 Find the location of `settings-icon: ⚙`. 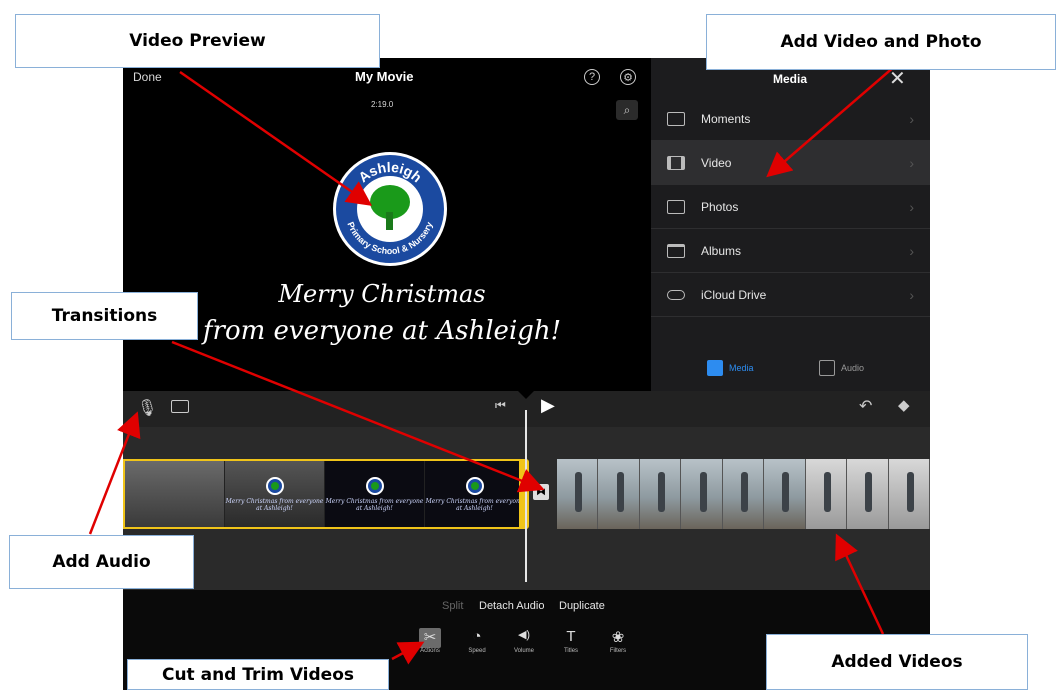

settings-icon: ⚙ is located at coordinates (628, 77).